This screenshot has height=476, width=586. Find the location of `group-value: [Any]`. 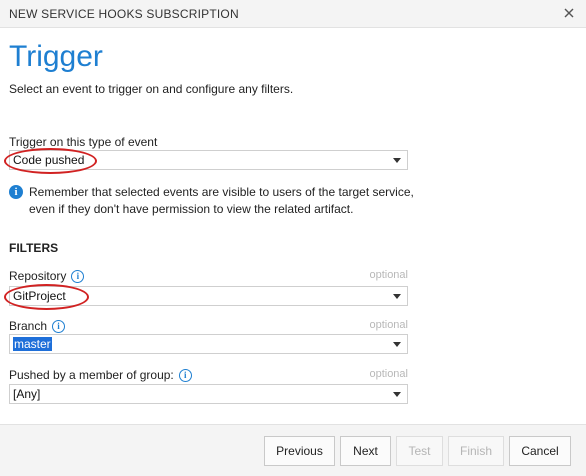

group-value: [Any] is located at coordinates (27, 394).